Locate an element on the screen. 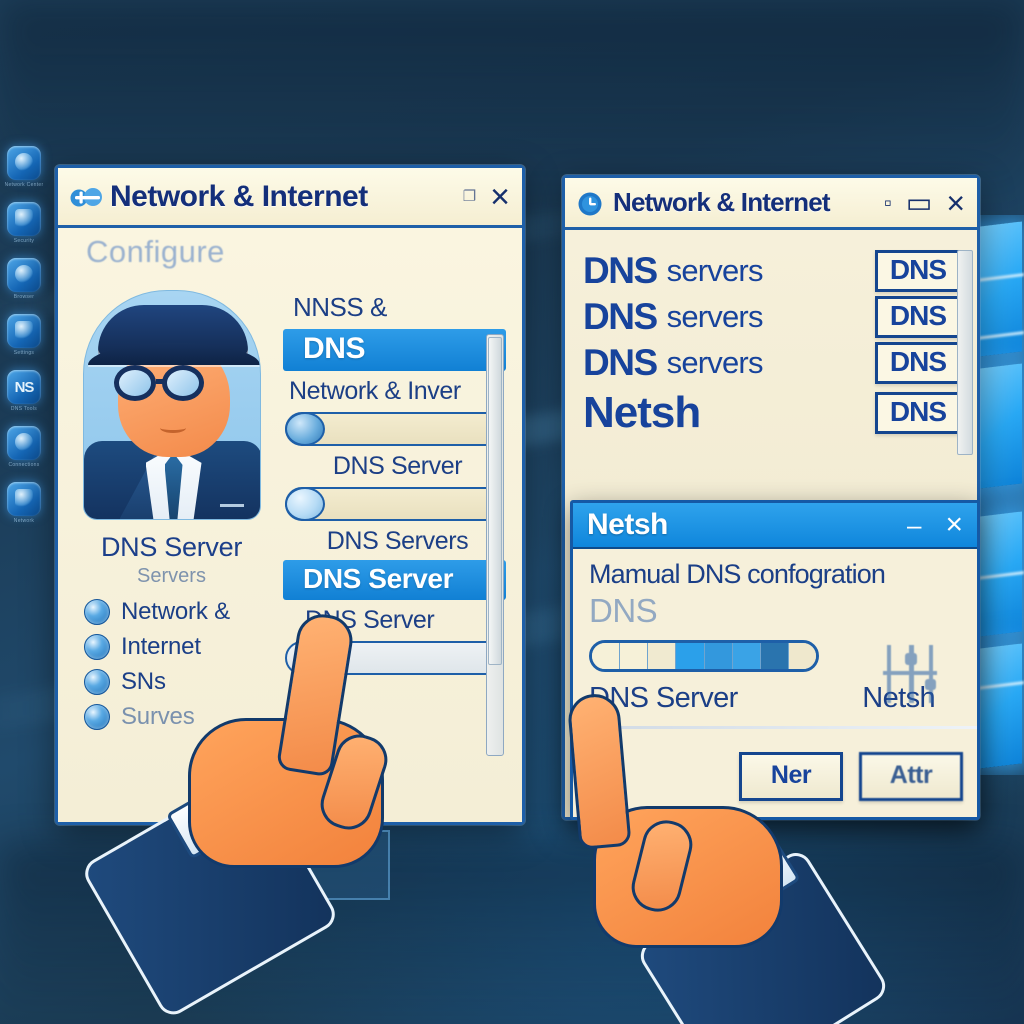  radio-option-network: Network & is located at coordinates (176, 612).